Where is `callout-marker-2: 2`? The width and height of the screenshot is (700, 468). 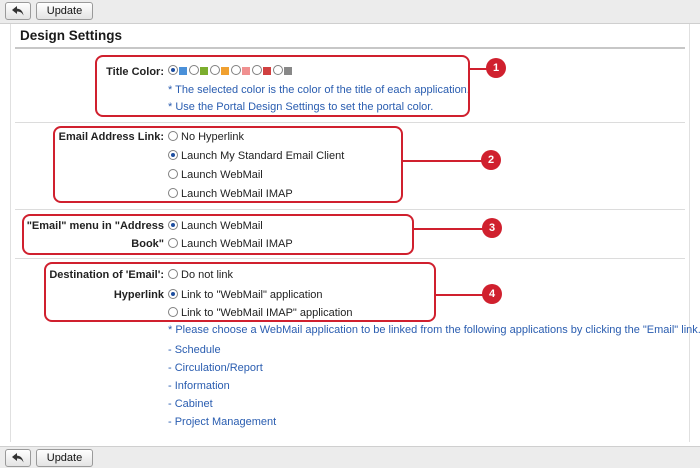
callout-marker-2: 2 is located at coordinates (491, 160).